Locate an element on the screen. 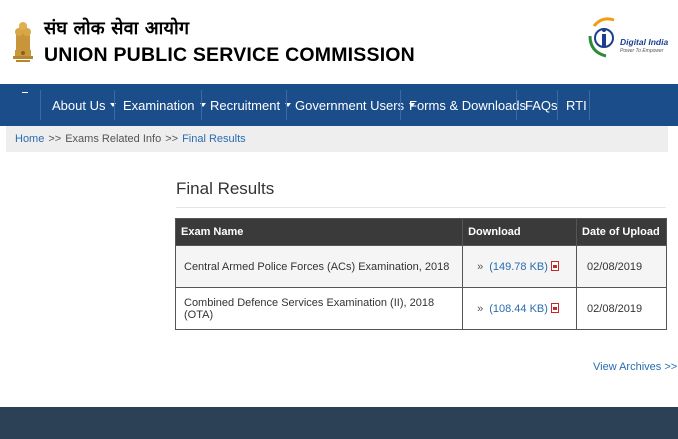 The image size is (678, 439). nav-examination-label: Examination is located at coordinates (159, 105).